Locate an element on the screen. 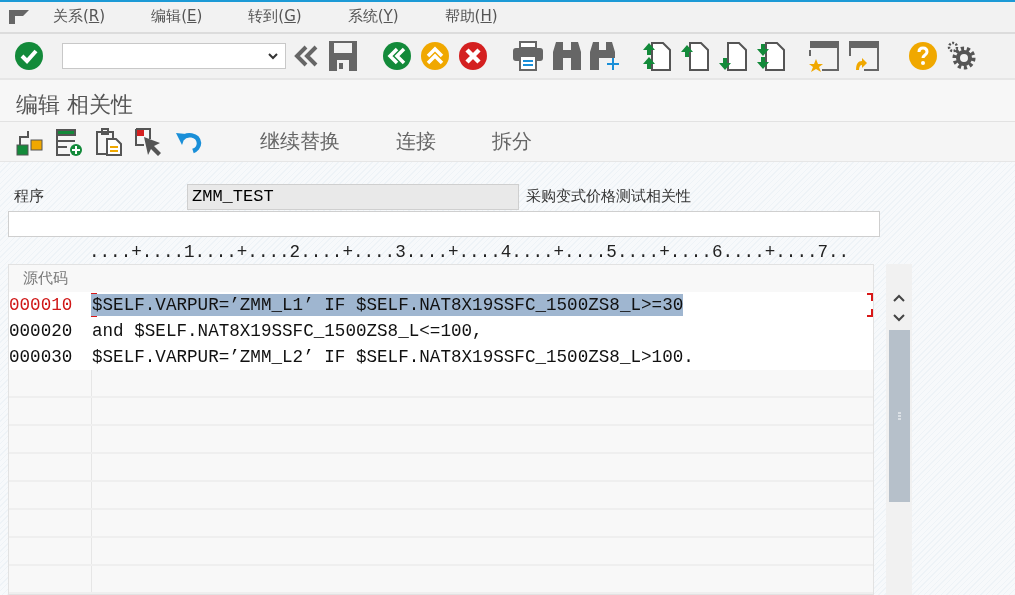 Image resolution: width=1015 pixels, height=595 pixels. menu-item: 编辑(E) is located at coordinates (177, 17).